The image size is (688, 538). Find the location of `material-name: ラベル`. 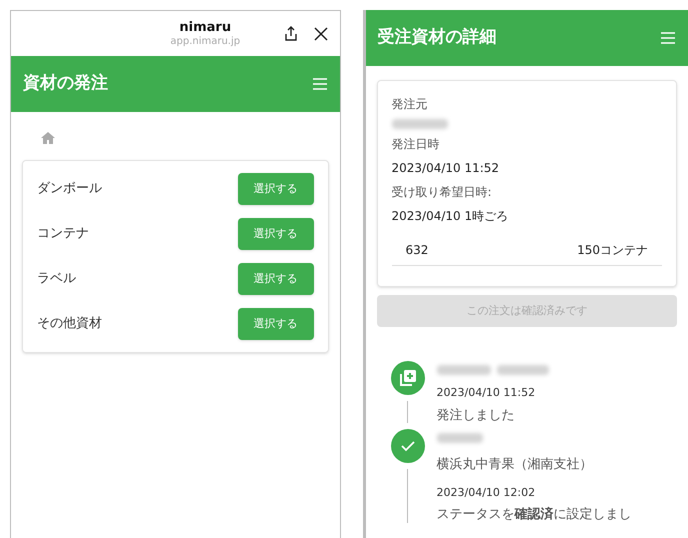

material-name: ラベル is located at coordinates (56, 279).